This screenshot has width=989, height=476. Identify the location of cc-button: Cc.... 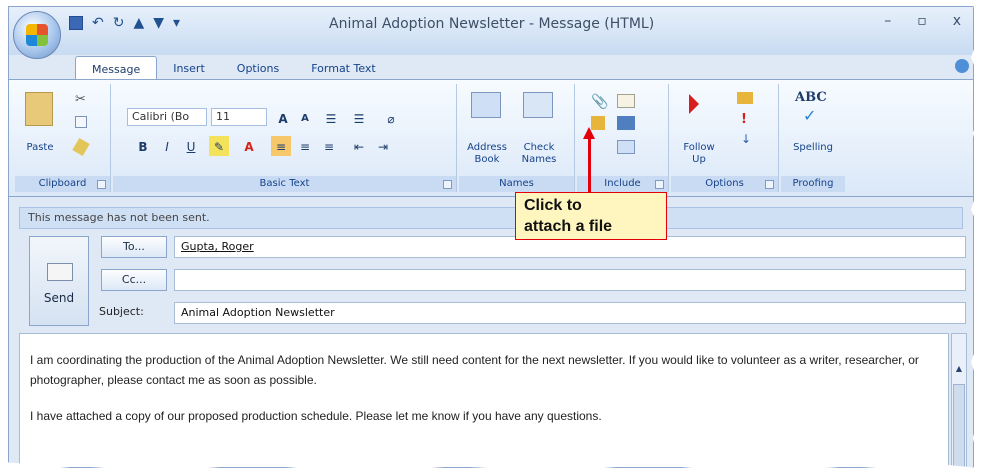
(134, 280).